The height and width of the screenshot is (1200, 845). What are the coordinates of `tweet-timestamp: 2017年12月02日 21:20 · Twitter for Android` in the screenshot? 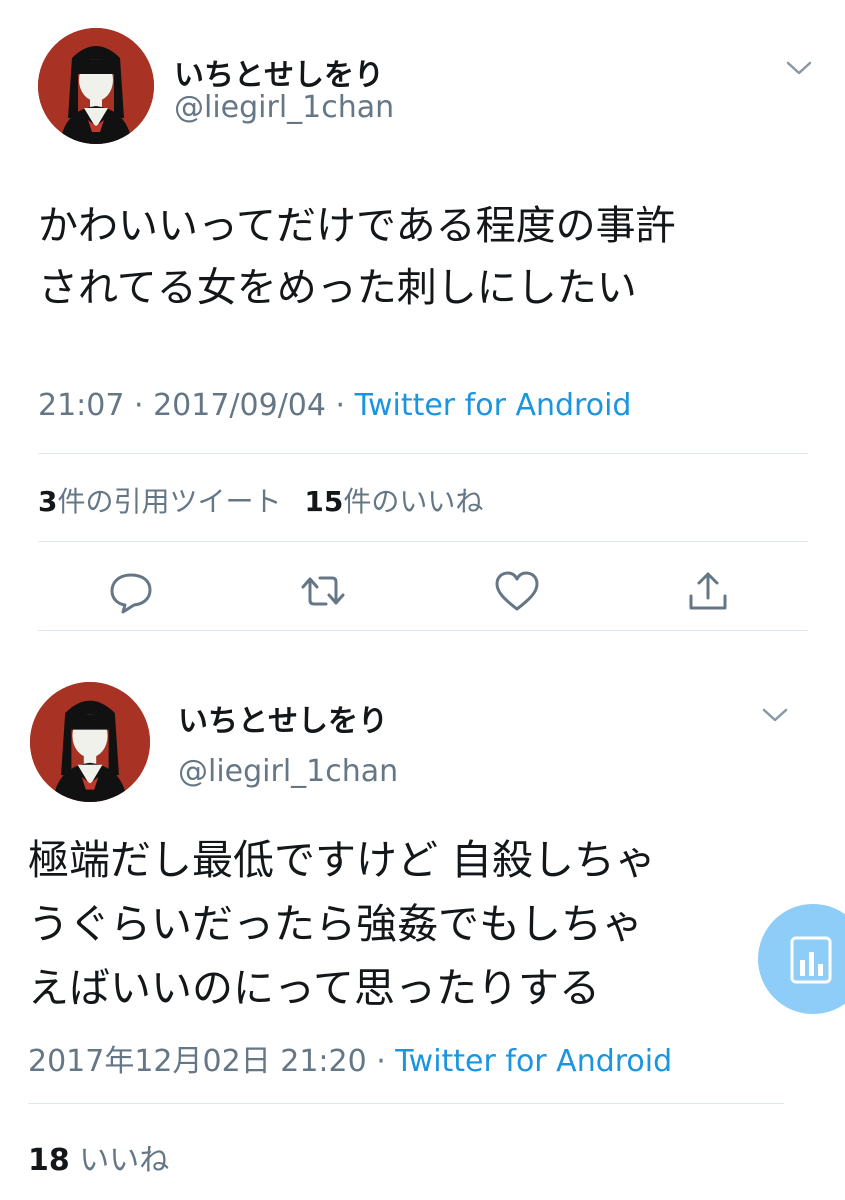 It's located at (350, 1058).